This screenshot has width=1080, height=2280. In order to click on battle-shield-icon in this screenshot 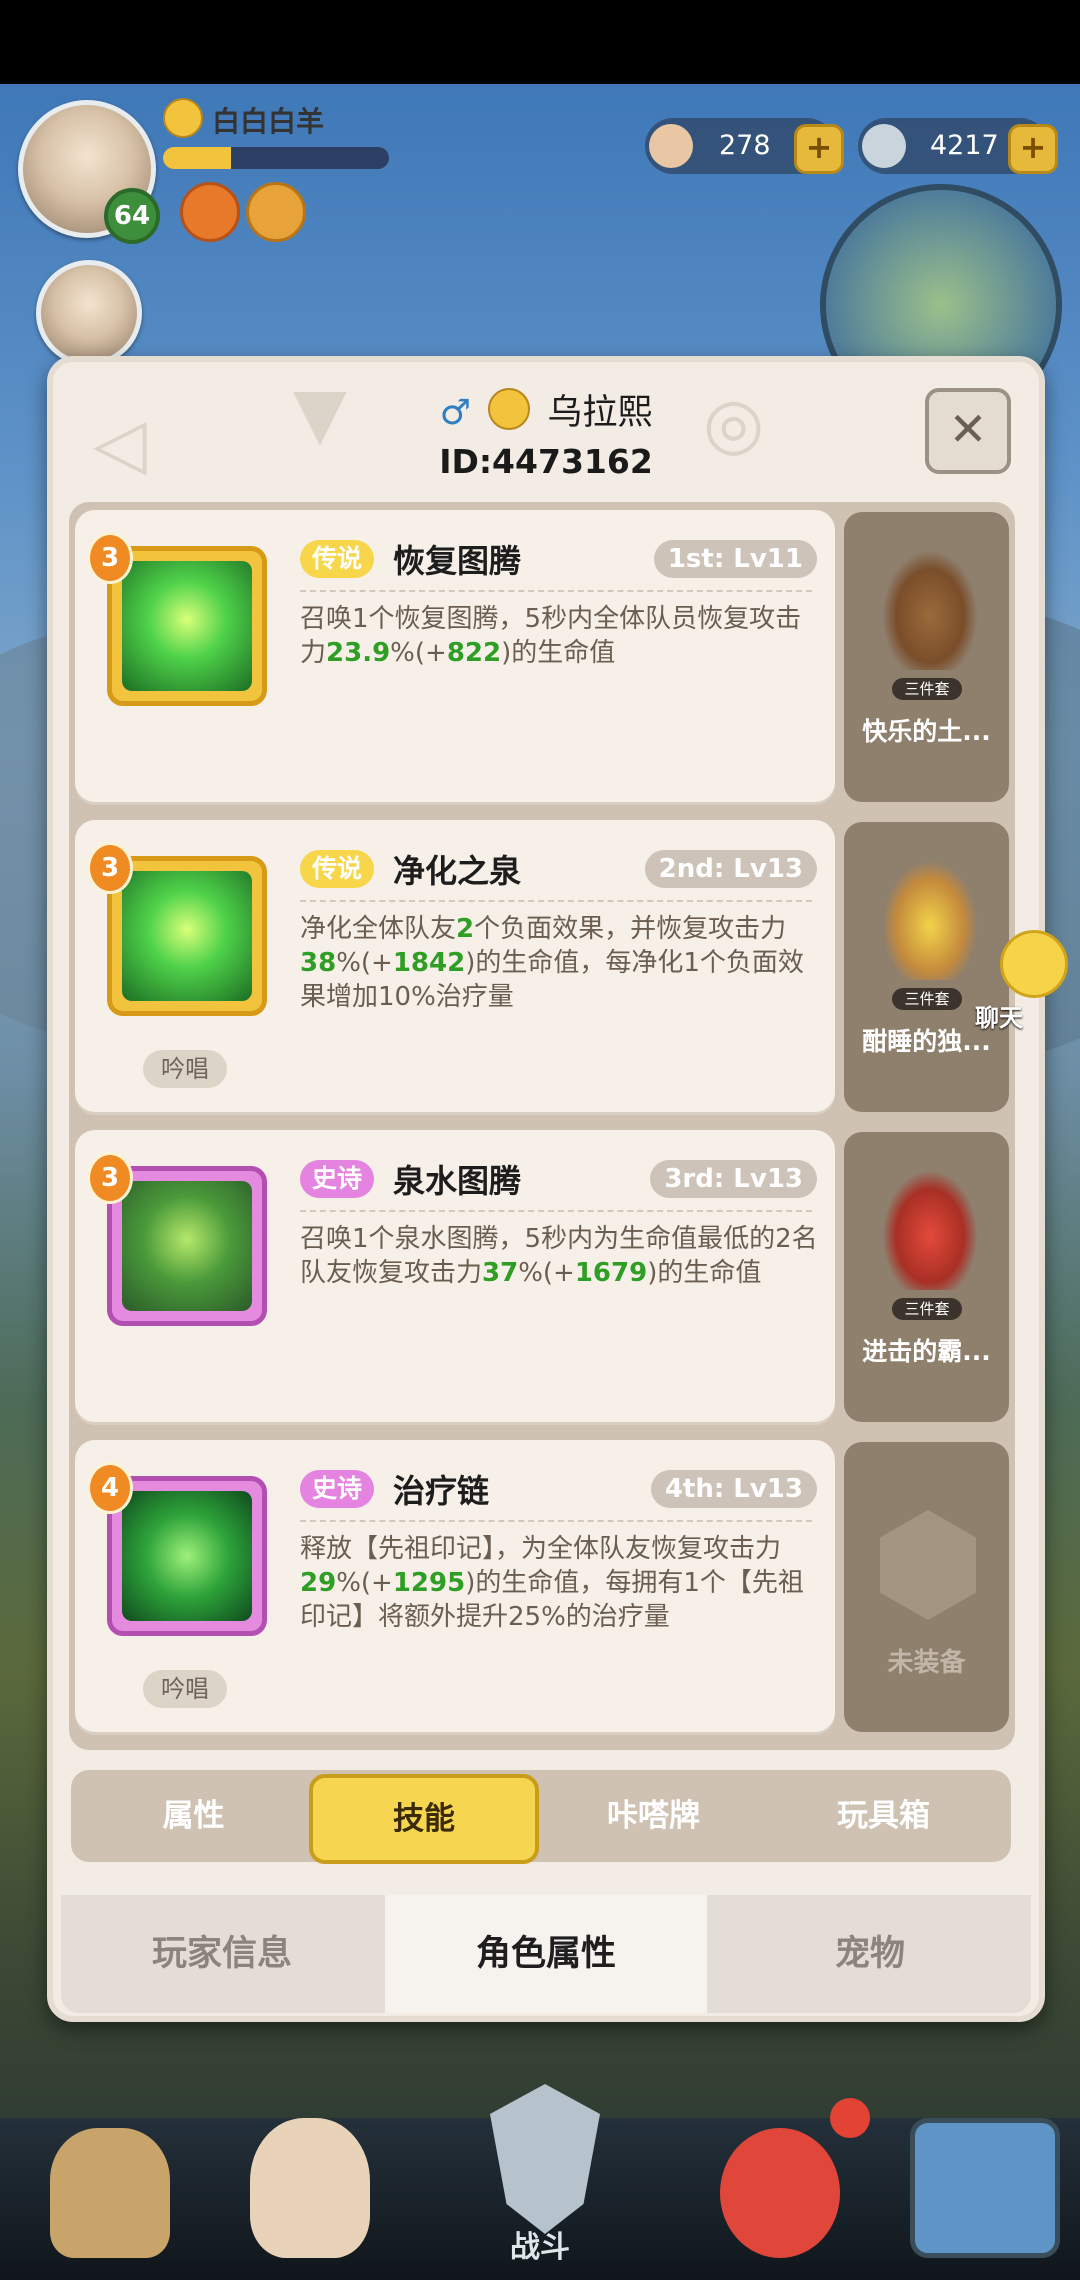, I will do `click(545, 2159)`.